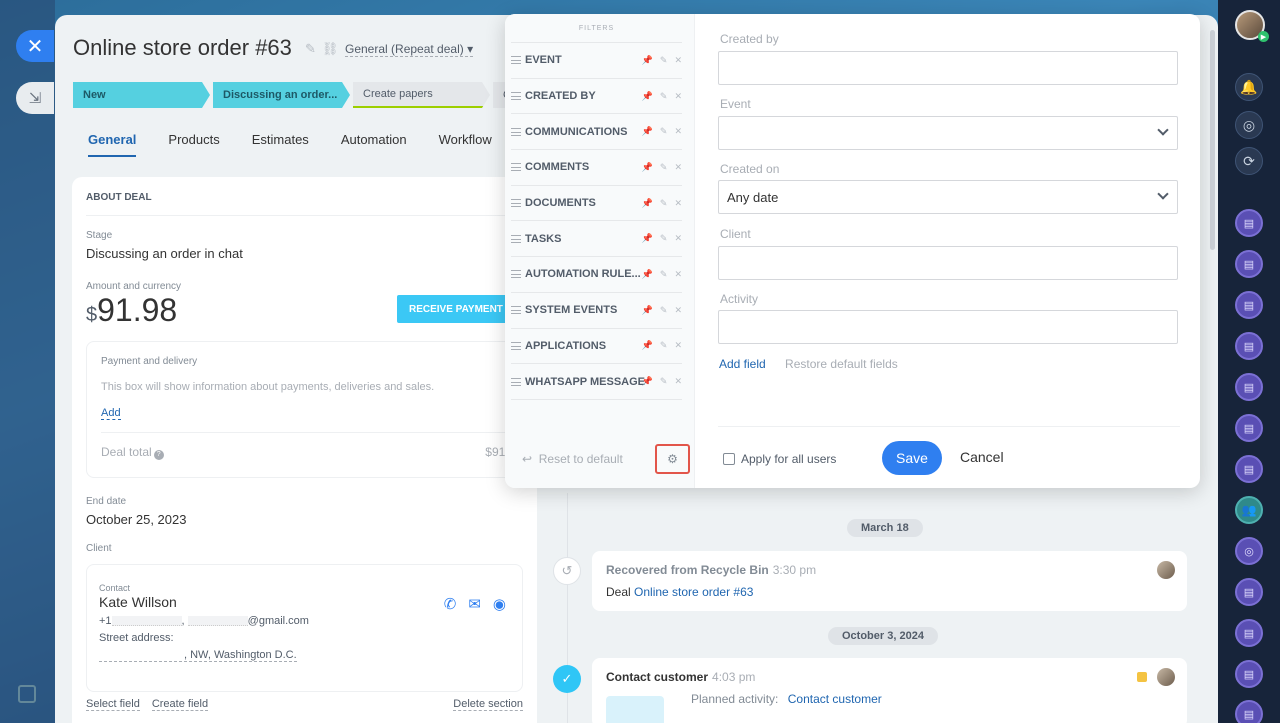 This screenshot has width=1280, height=723. Describe the element at coordinates (1249, 551) in the screenshot. I see `target-icon: ◎` at that location.